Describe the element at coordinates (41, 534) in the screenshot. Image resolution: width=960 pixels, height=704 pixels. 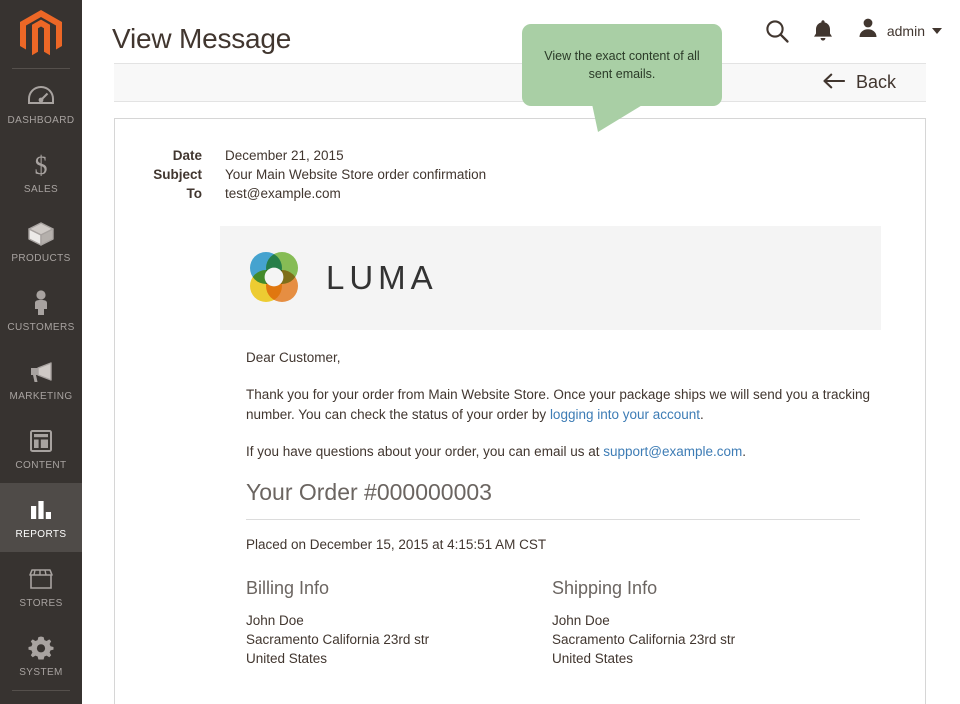
I see `sidebar-item-label: REPORTS` at that location.